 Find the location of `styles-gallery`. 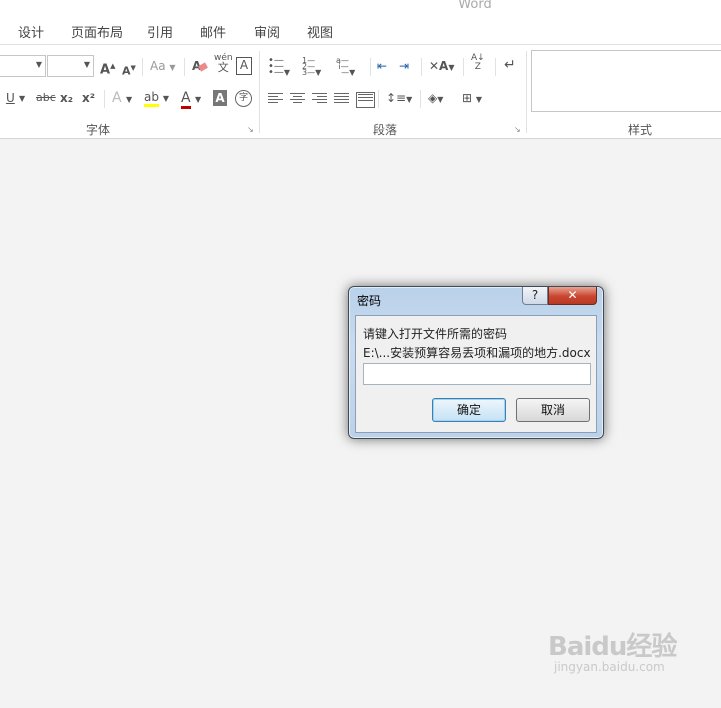

styles-gallery is located at coordinates (626, 81).